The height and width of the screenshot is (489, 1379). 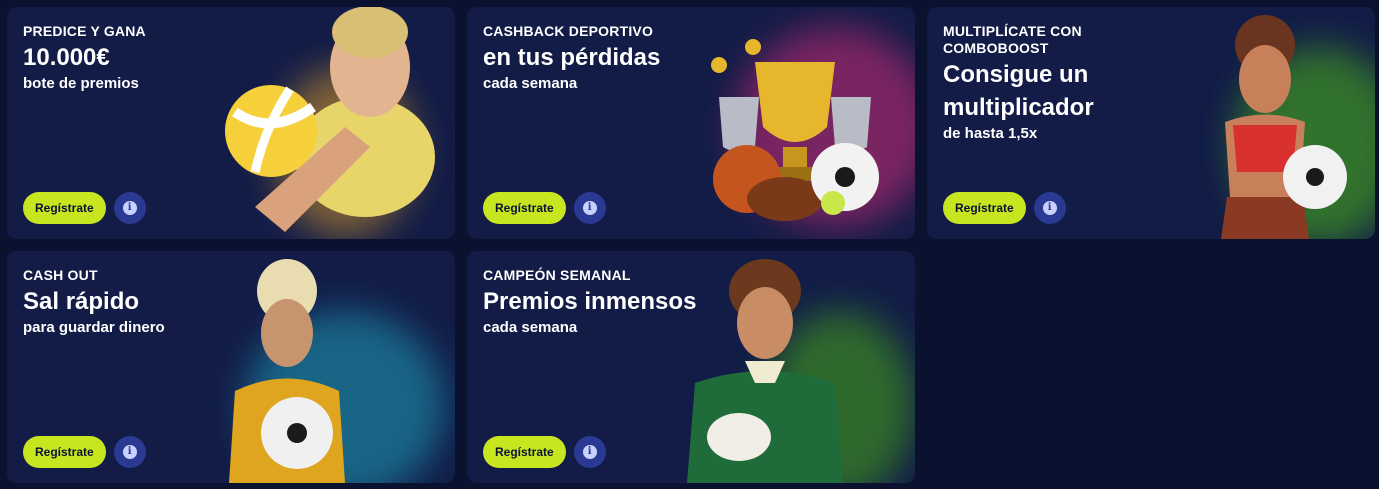 I want to click on card-subtitle: bote de premios, so click(x=81, y=83).